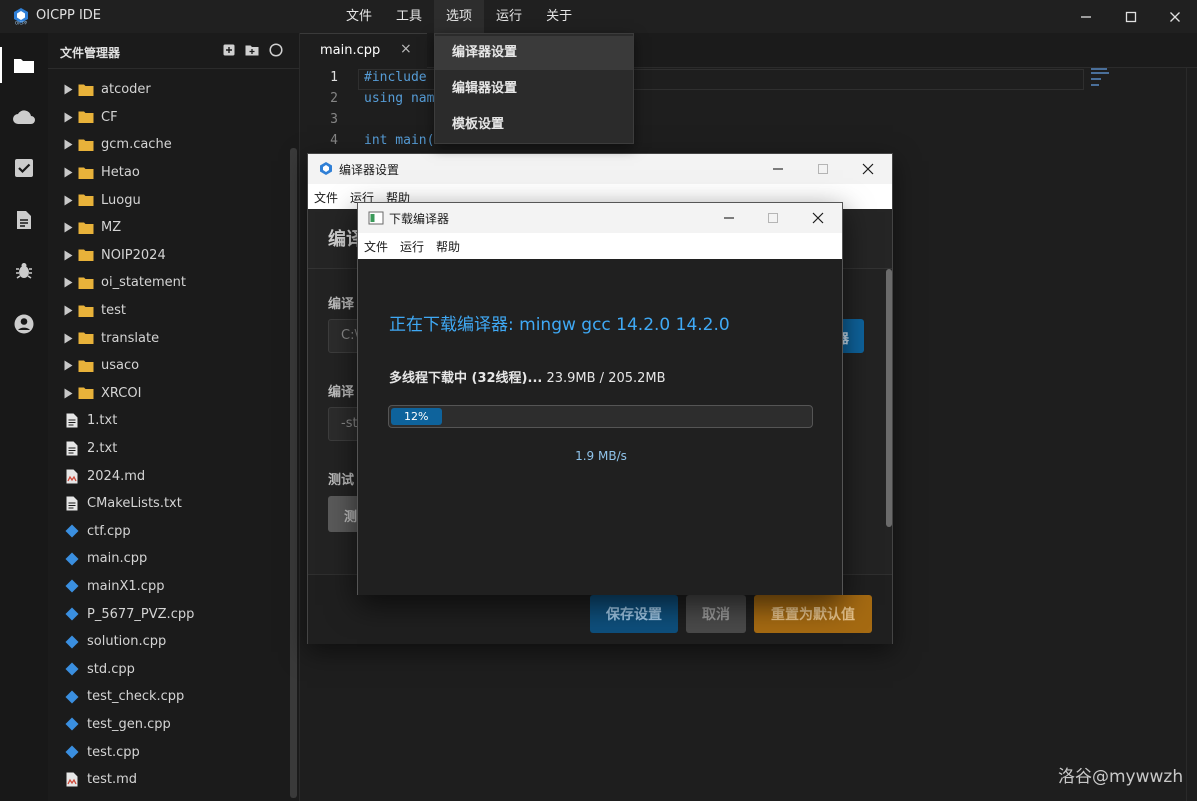 This screenshot has width=1197, height=801. Describe the element at coordinates (341, 304) in the screenshot. I see `compiler-path-label: 编译` at that location.